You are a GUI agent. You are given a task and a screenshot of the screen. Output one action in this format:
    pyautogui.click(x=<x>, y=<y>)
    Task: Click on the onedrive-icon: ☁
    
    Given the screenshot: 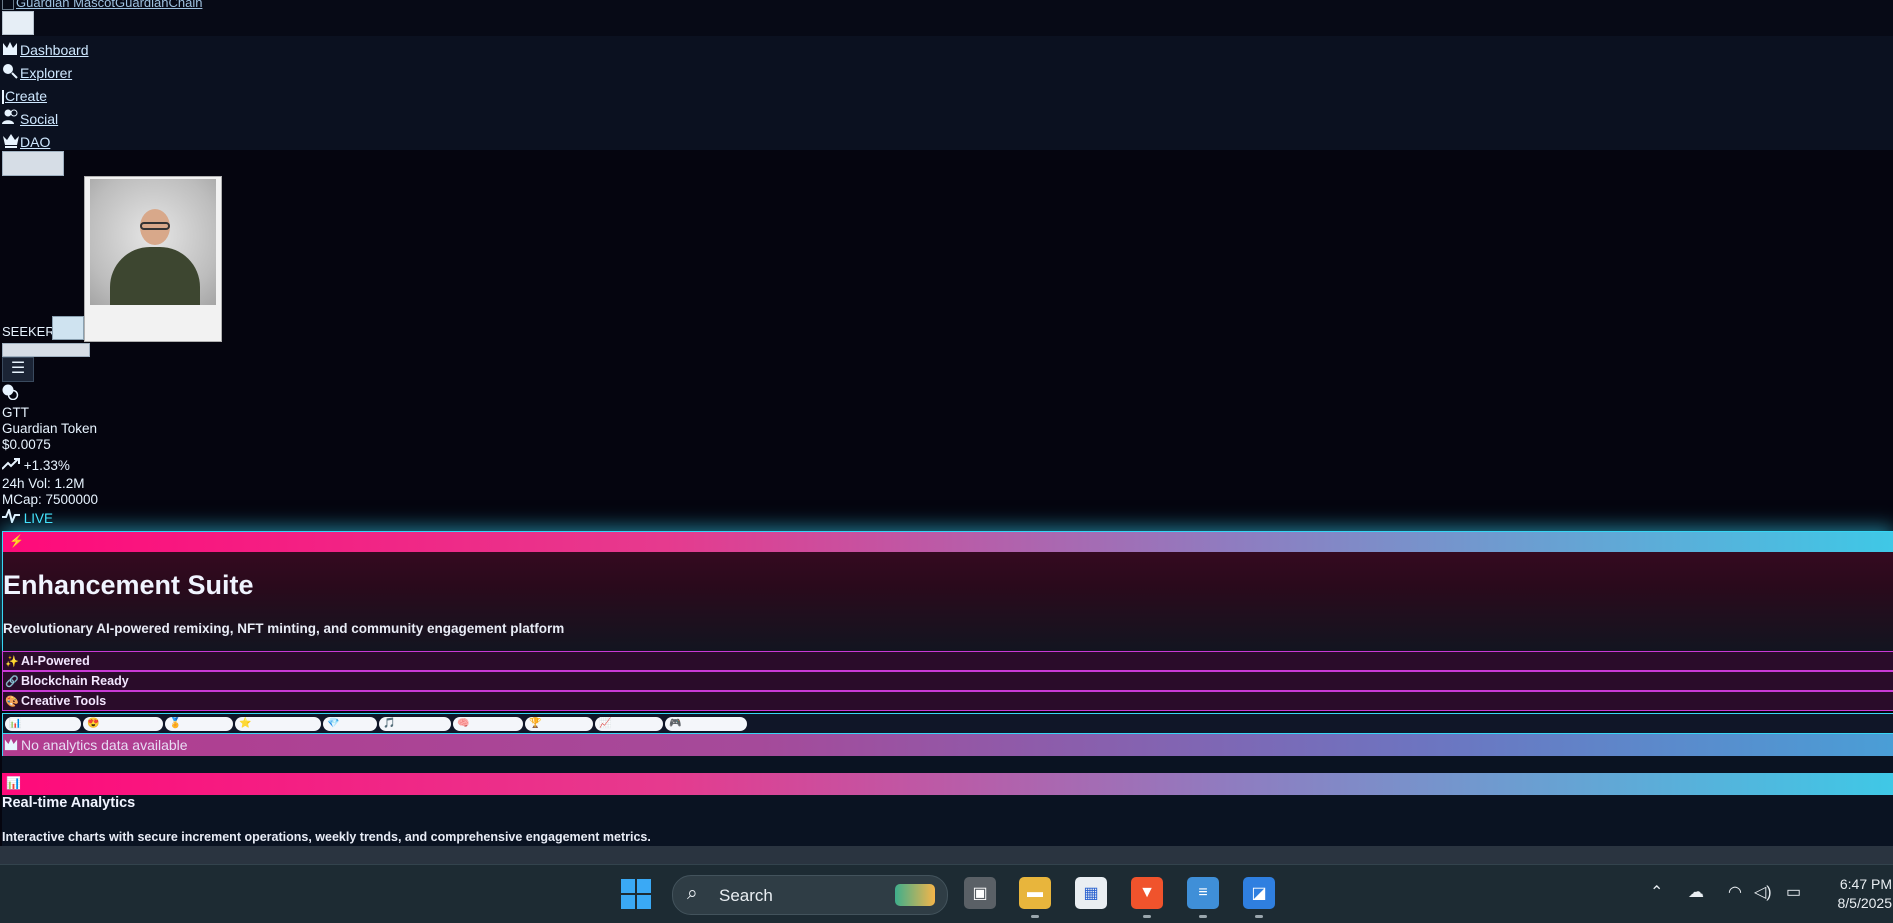 What is the action you would take?
    pyautogui.click(x=1696, y=892)
    